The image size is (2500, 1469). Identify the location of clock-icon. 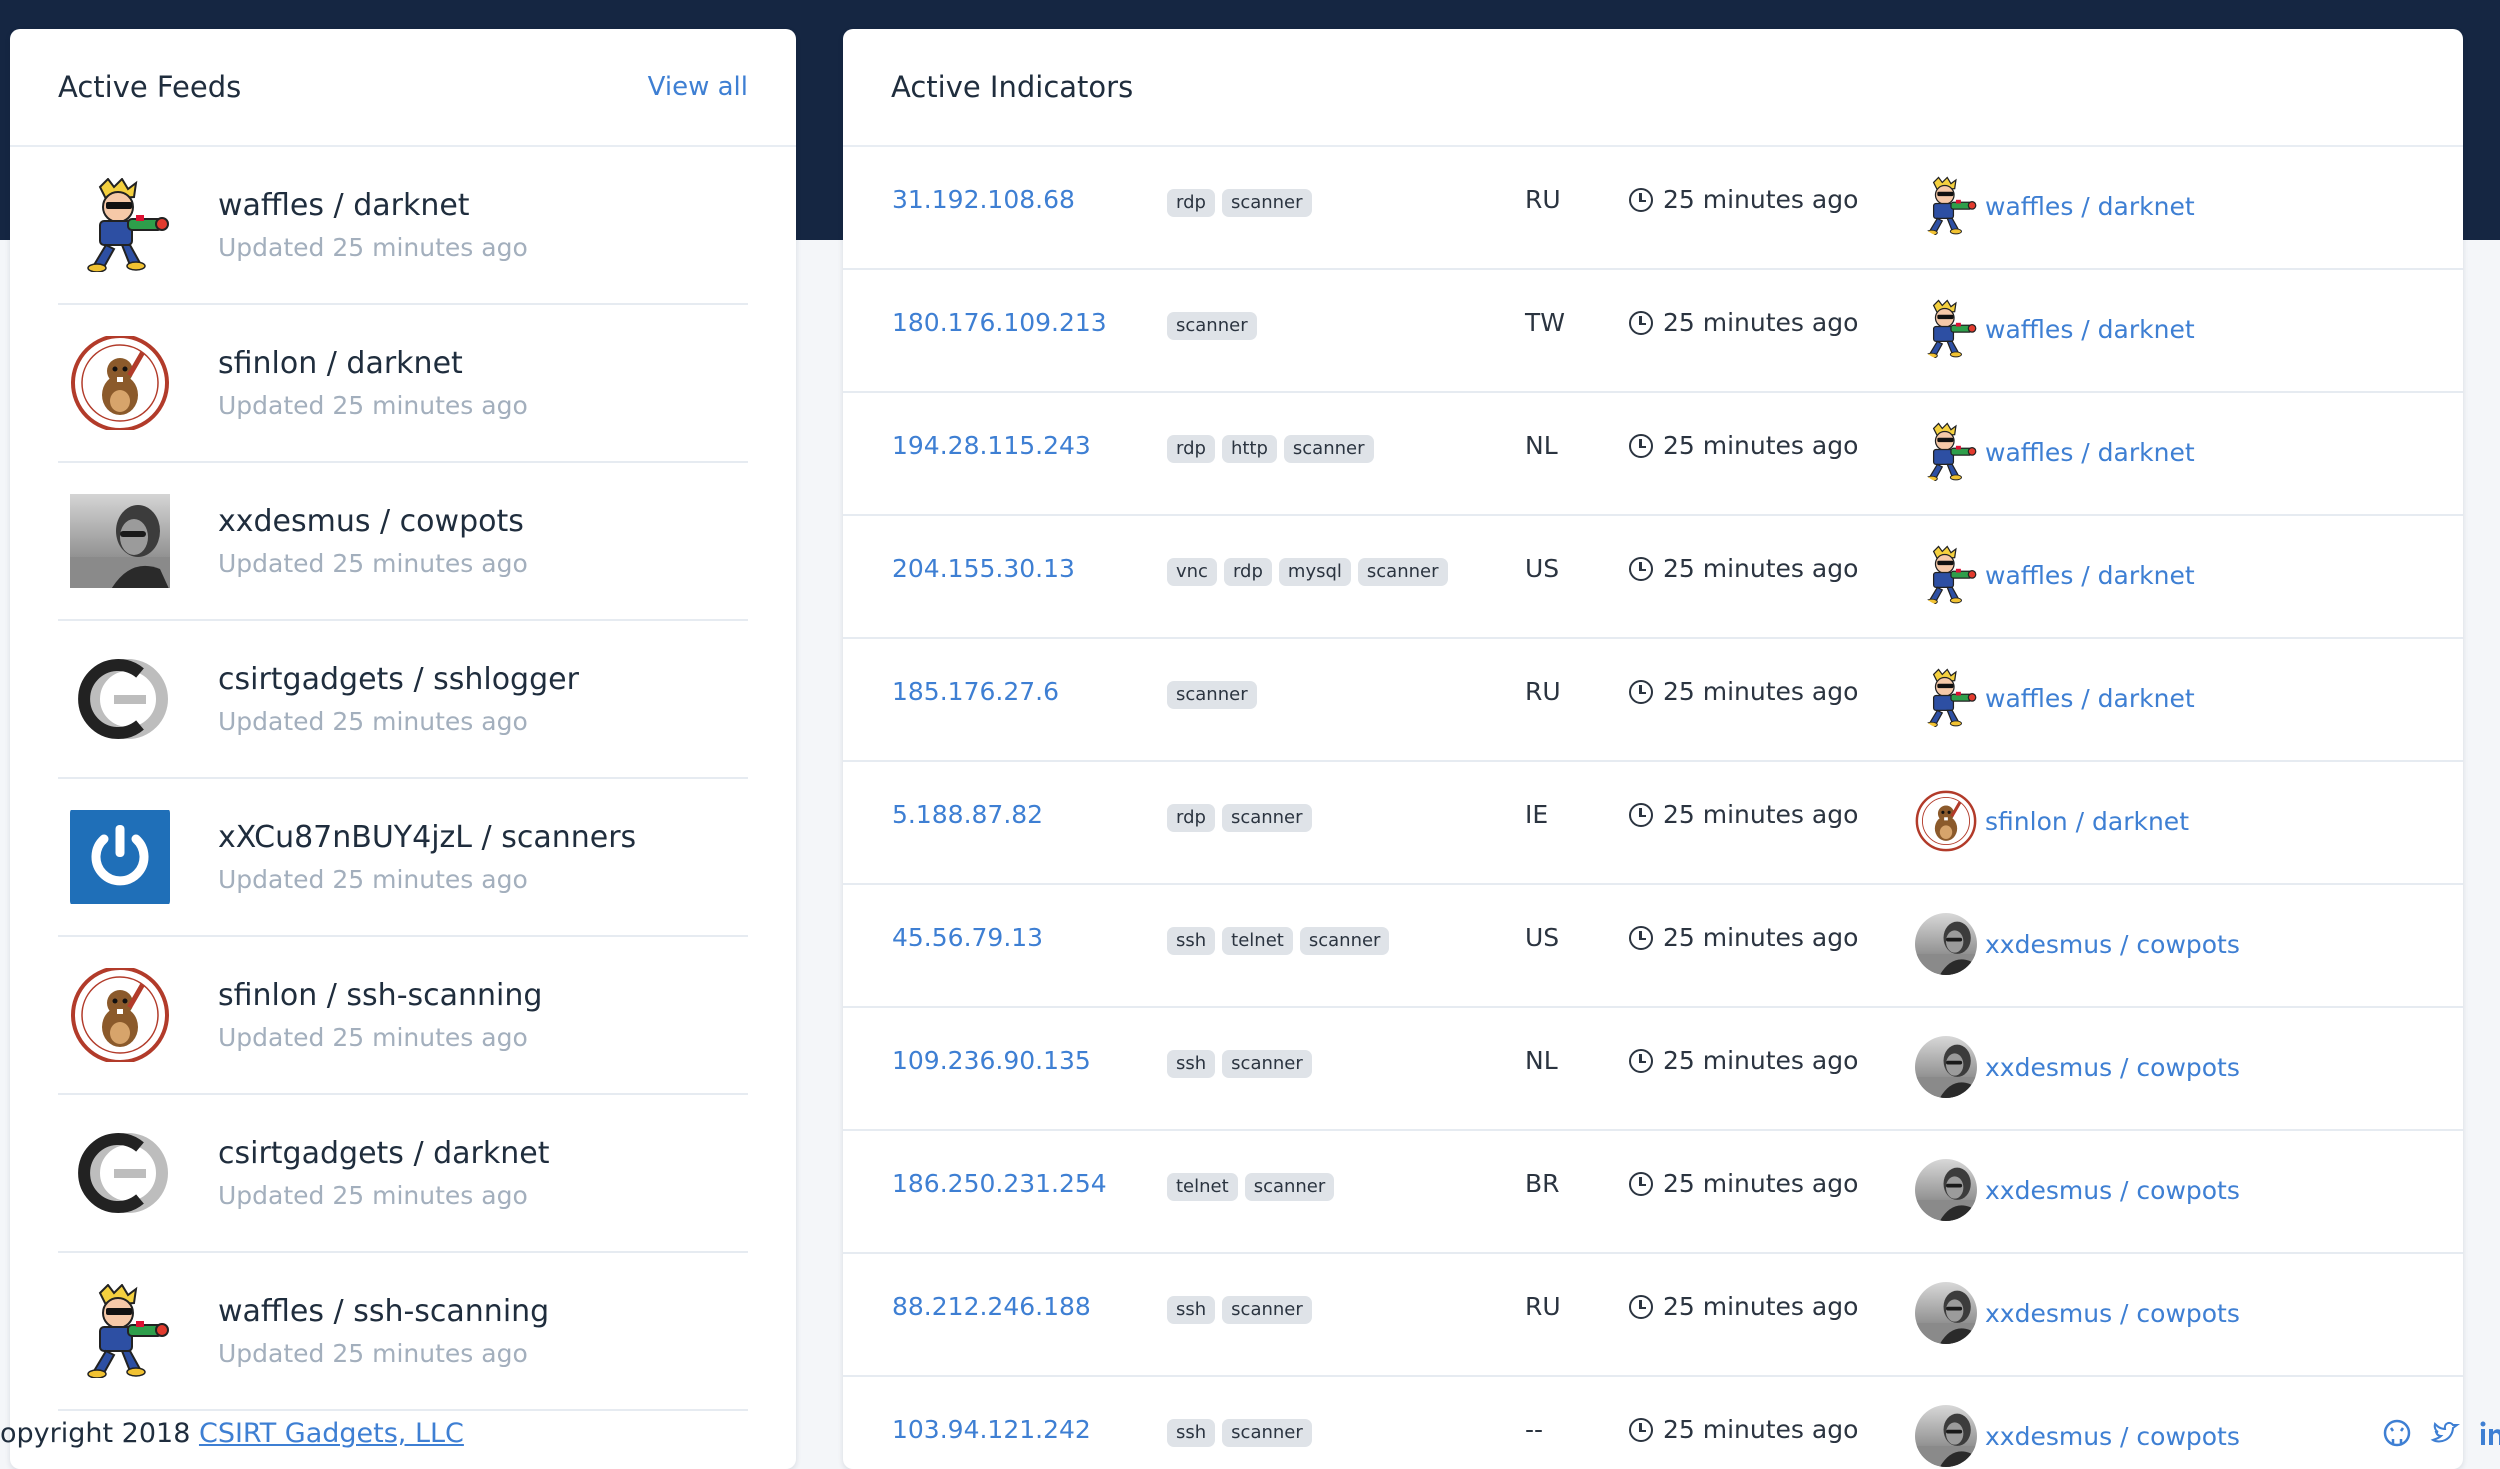
(1641, 445).